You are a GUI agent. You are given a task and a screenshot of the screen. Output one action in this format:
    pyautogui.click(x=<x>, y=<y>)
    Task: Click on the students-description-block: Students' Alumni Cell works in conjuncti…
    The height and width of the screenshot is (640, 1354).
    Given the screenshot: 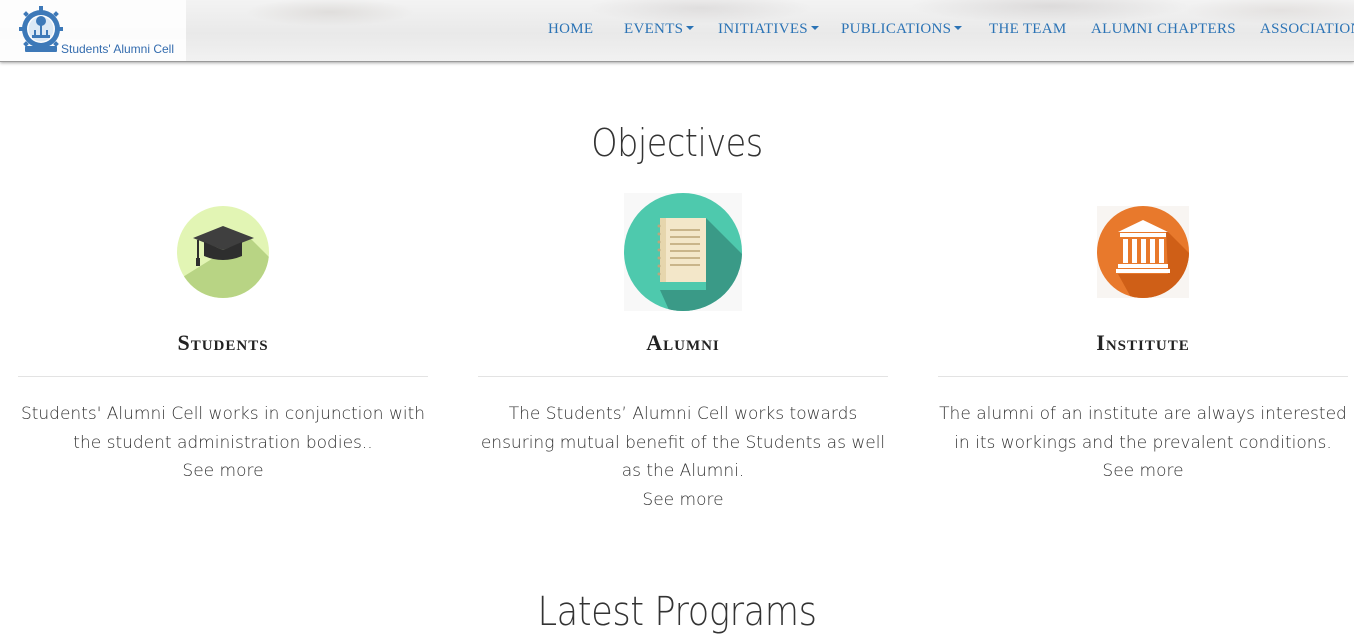 What is the action you would take?
    pyautogui.click(x=223, y=443)
    